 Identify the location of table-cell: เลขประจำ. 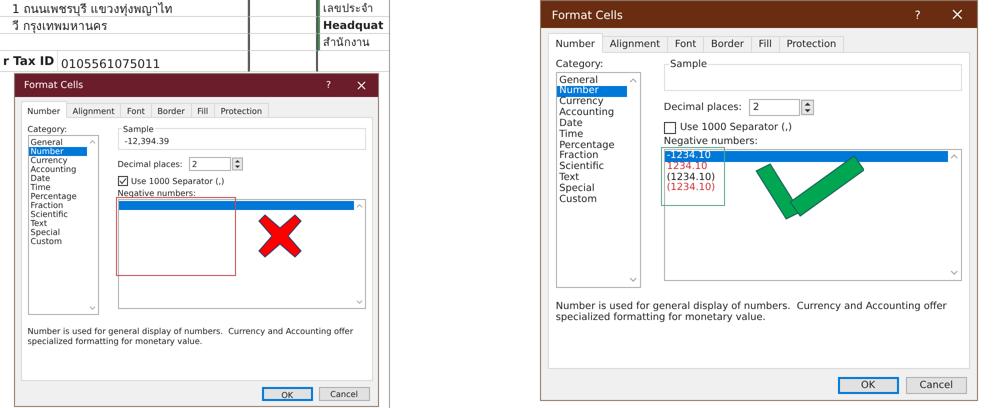
(353, 8).